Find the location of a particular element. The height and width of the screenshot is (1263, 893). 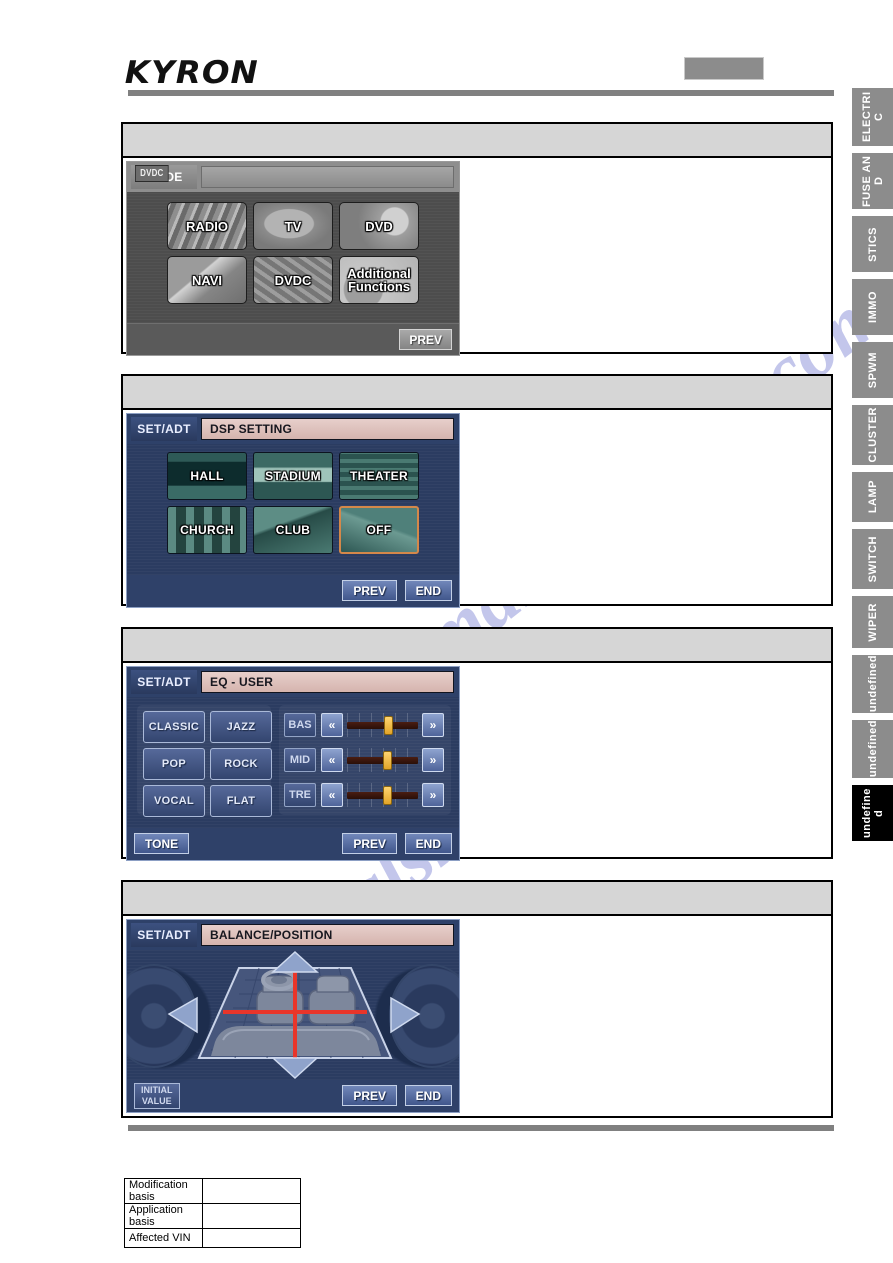

dsp-button-off: OFF is located at coordinates (379, 530).